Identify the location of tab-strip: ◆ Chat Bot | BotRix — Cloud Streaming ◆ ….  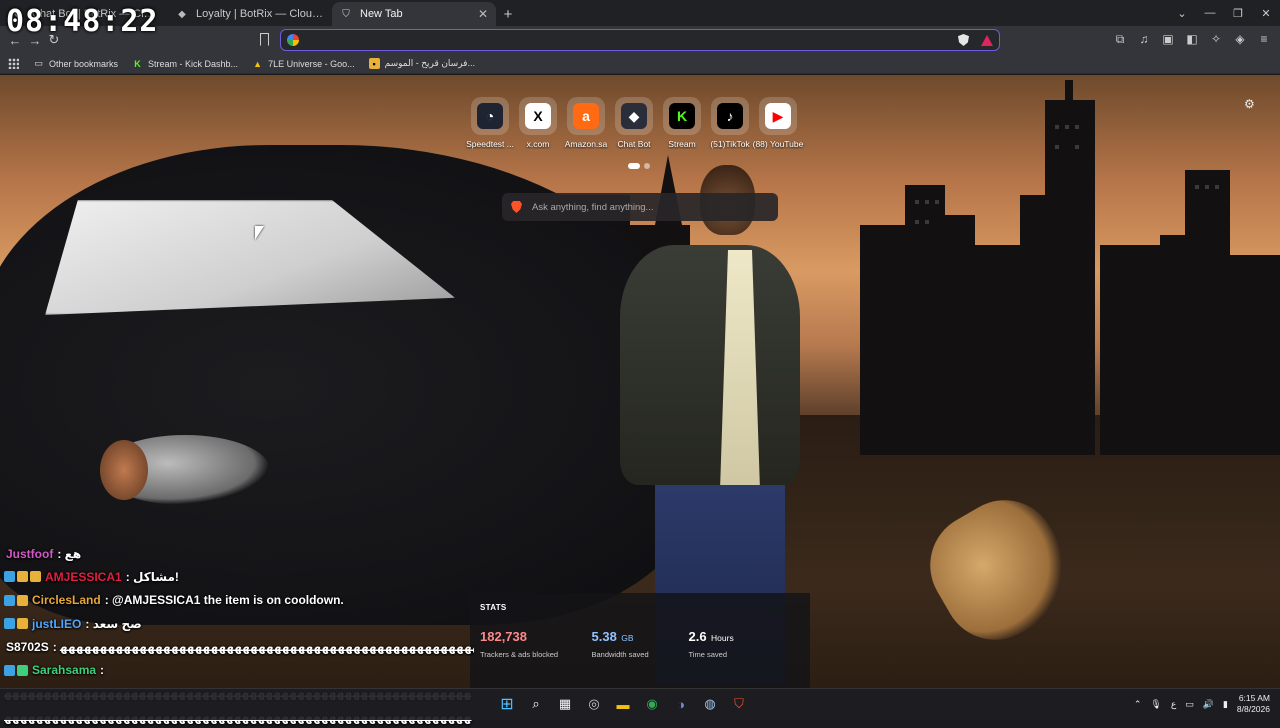
(640, 13).